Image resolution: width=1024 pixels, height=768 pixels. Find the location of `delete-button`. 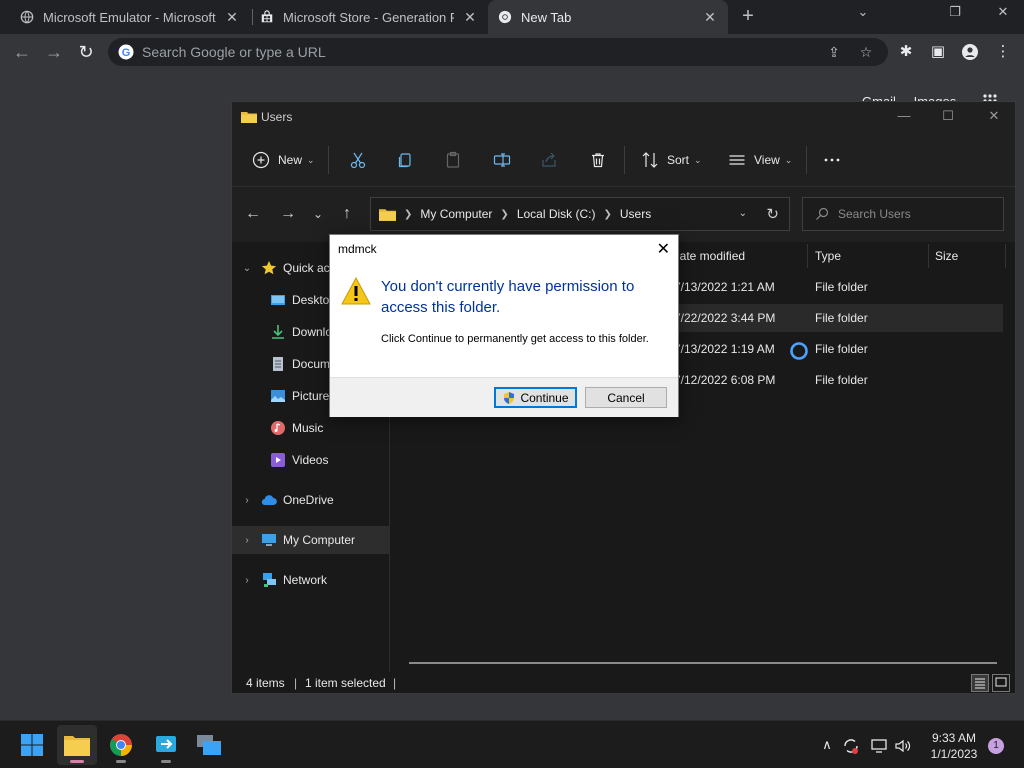

delete-button is located at coordinates (598, 160).